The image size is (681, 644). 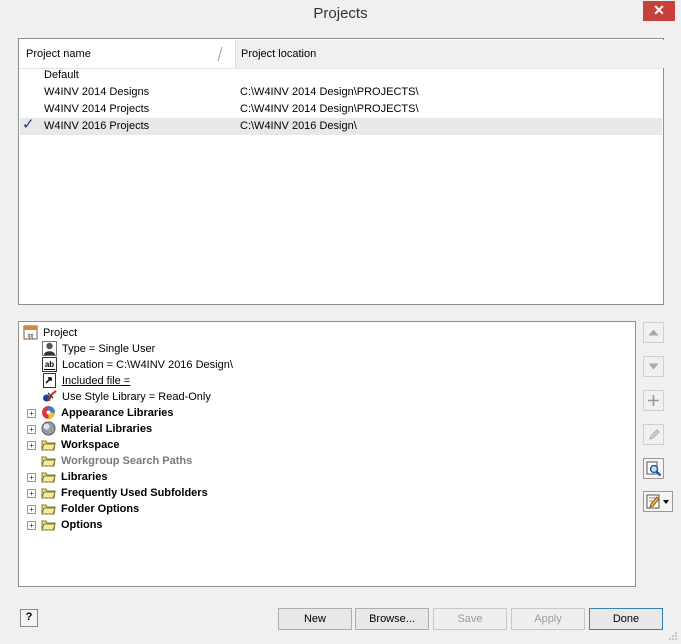 What do you see at coordinates (90, 445) in the screenshot?
I see `tree-label: Workspace` at bounding box center [90, 445].